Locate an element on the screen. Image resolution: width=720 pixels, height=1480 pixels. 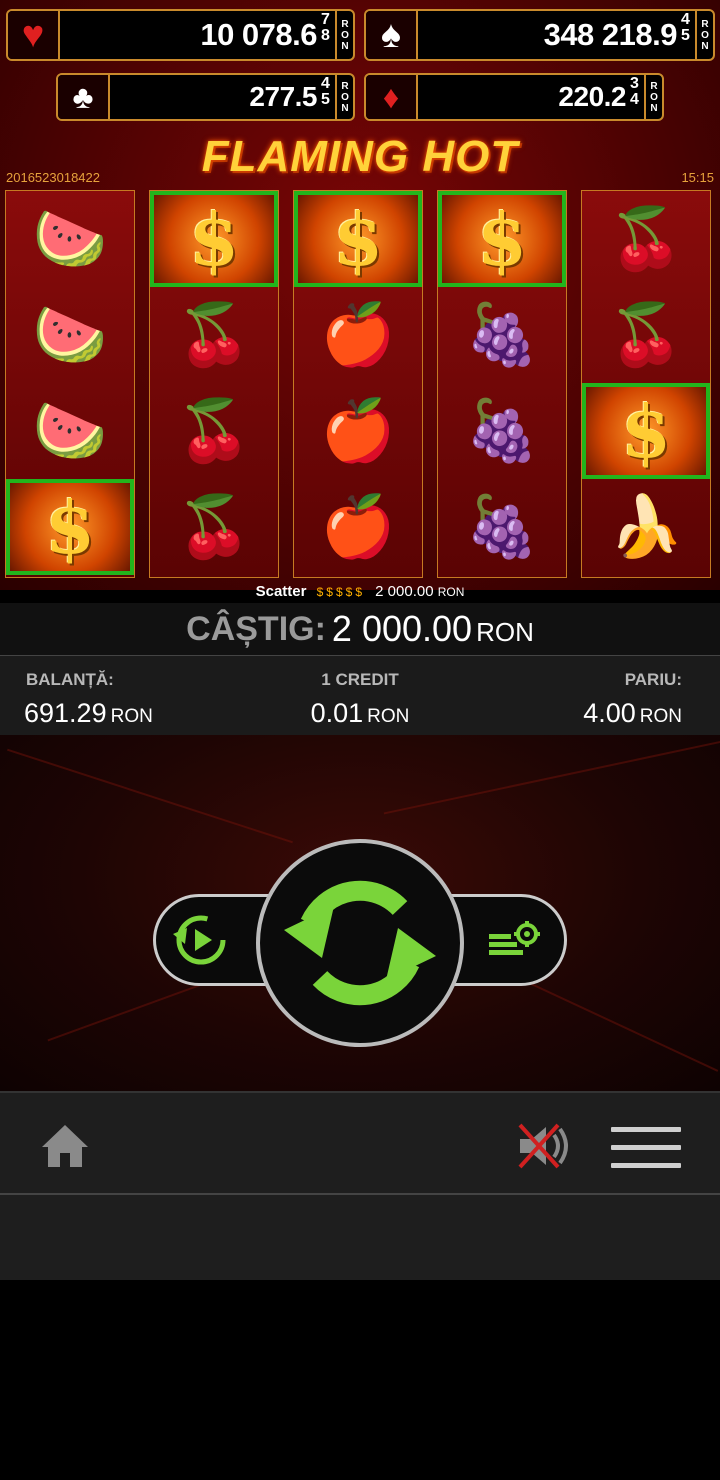
credit-currency: RON is located at coordinates (388, 716).